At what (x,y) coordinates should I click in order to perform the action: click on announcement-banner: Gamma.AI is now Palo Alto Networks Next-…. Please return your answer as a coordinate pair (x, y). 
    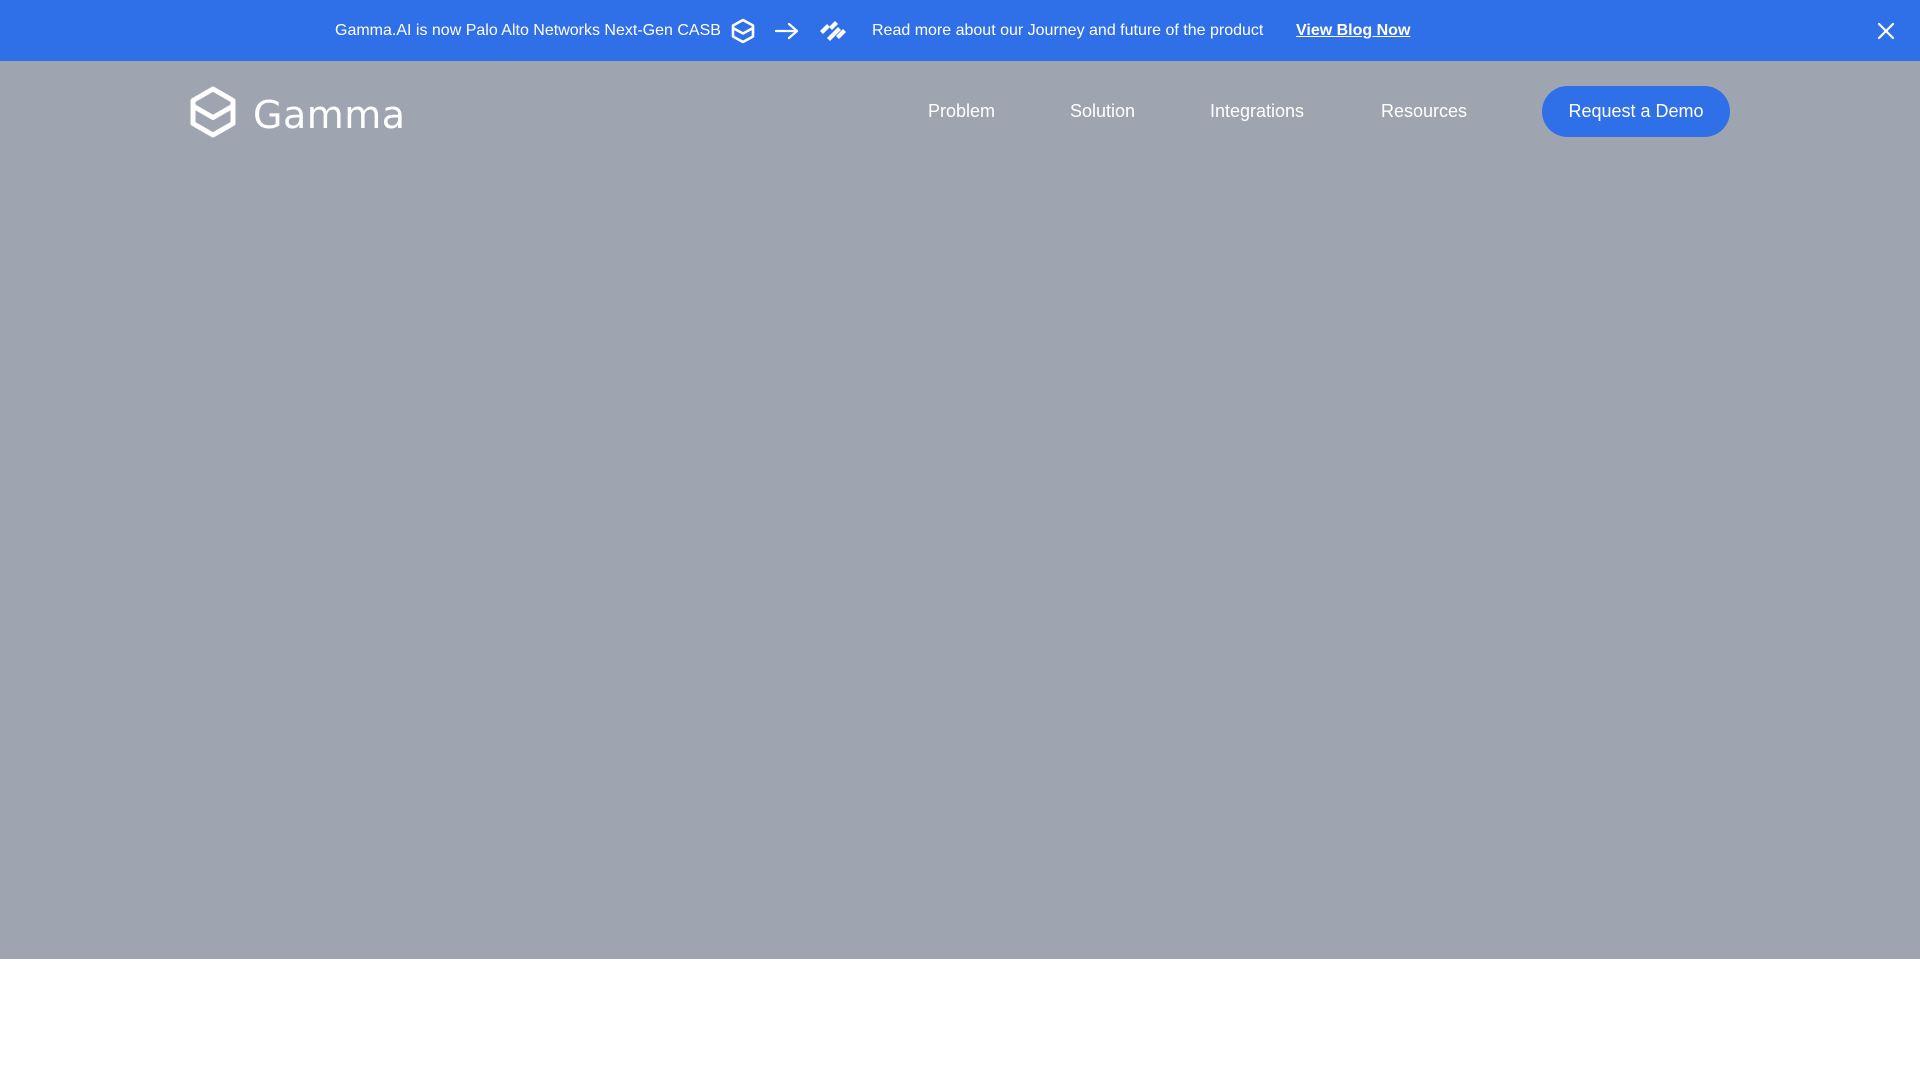
    Looking at the image, I should click on (960, 30).